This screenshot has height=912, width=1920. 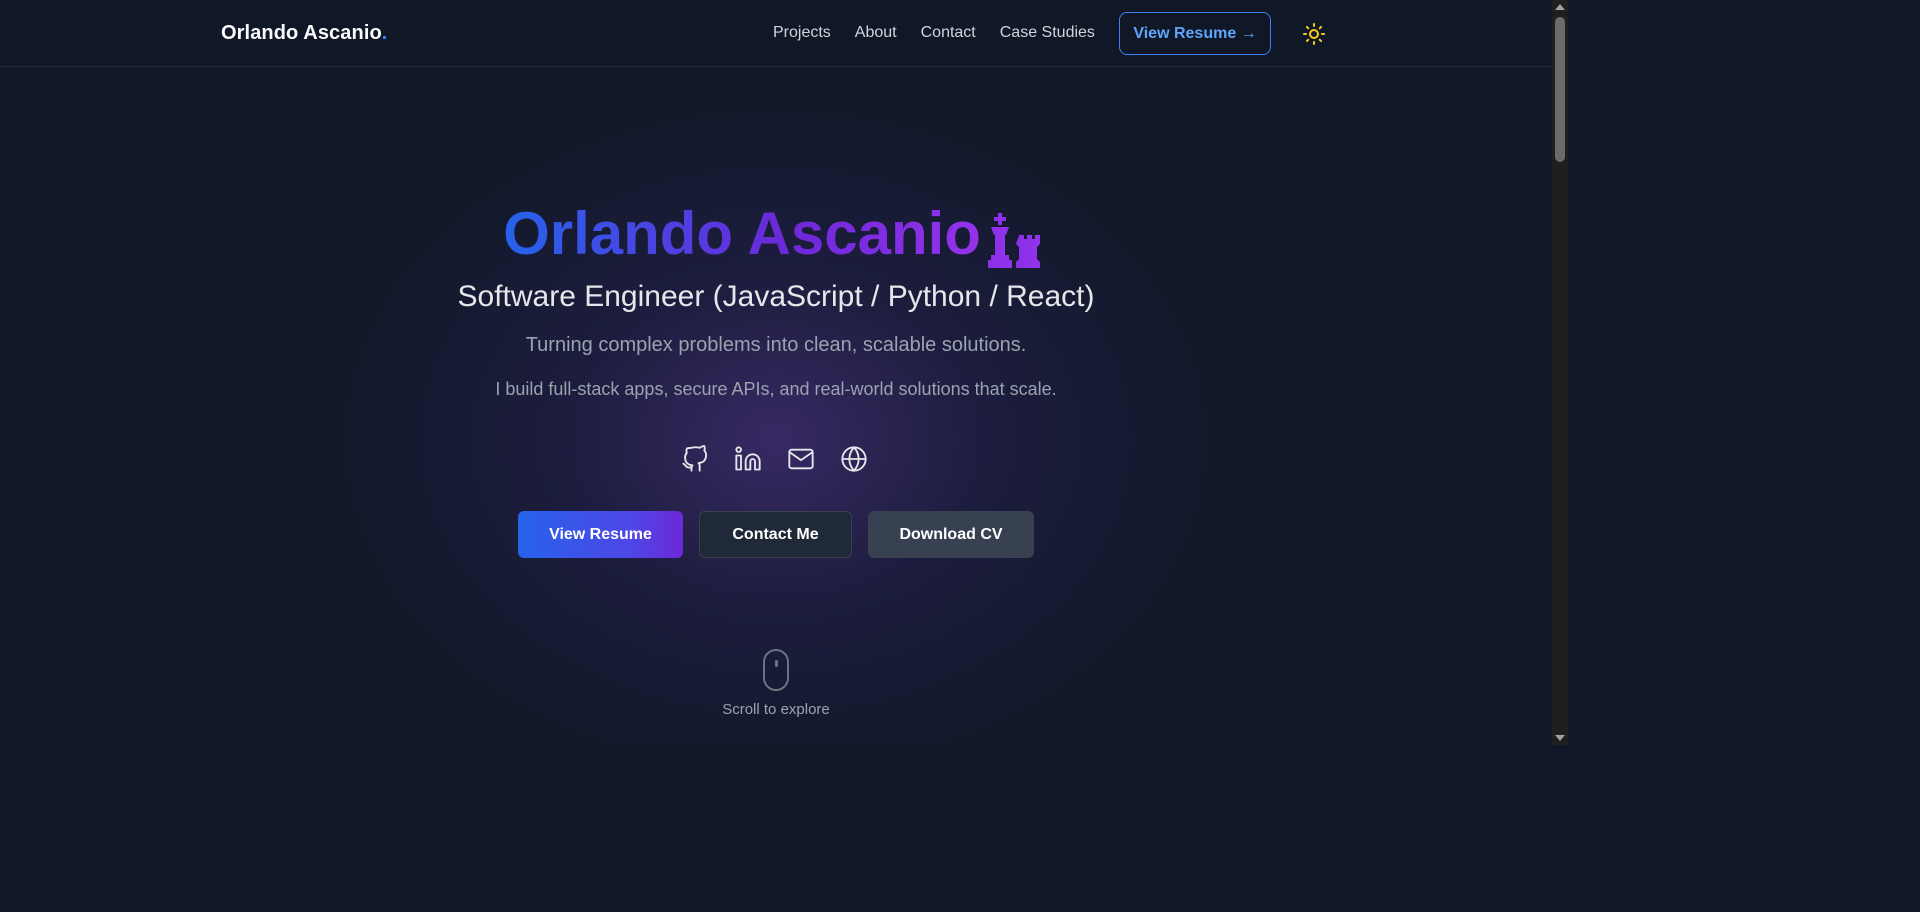 I want to click on website-link, so click(x=854, y=459).